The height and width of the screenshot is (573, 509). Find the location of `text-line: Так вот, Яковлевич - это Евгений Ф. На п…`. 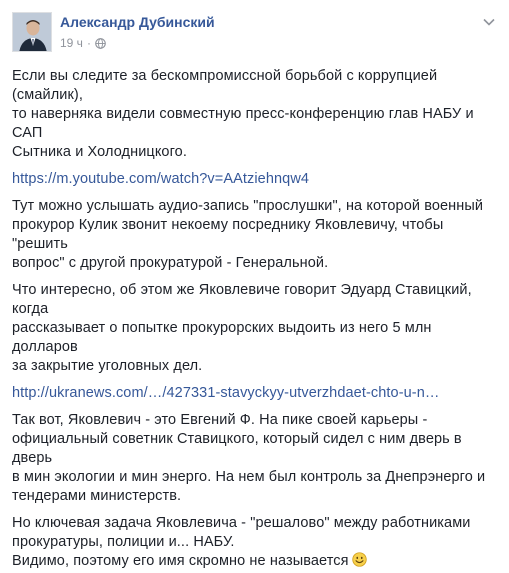

text-line: Так вот, Яковлевич - это Евгений Ф. На п… is located at coordinates (220, 420).